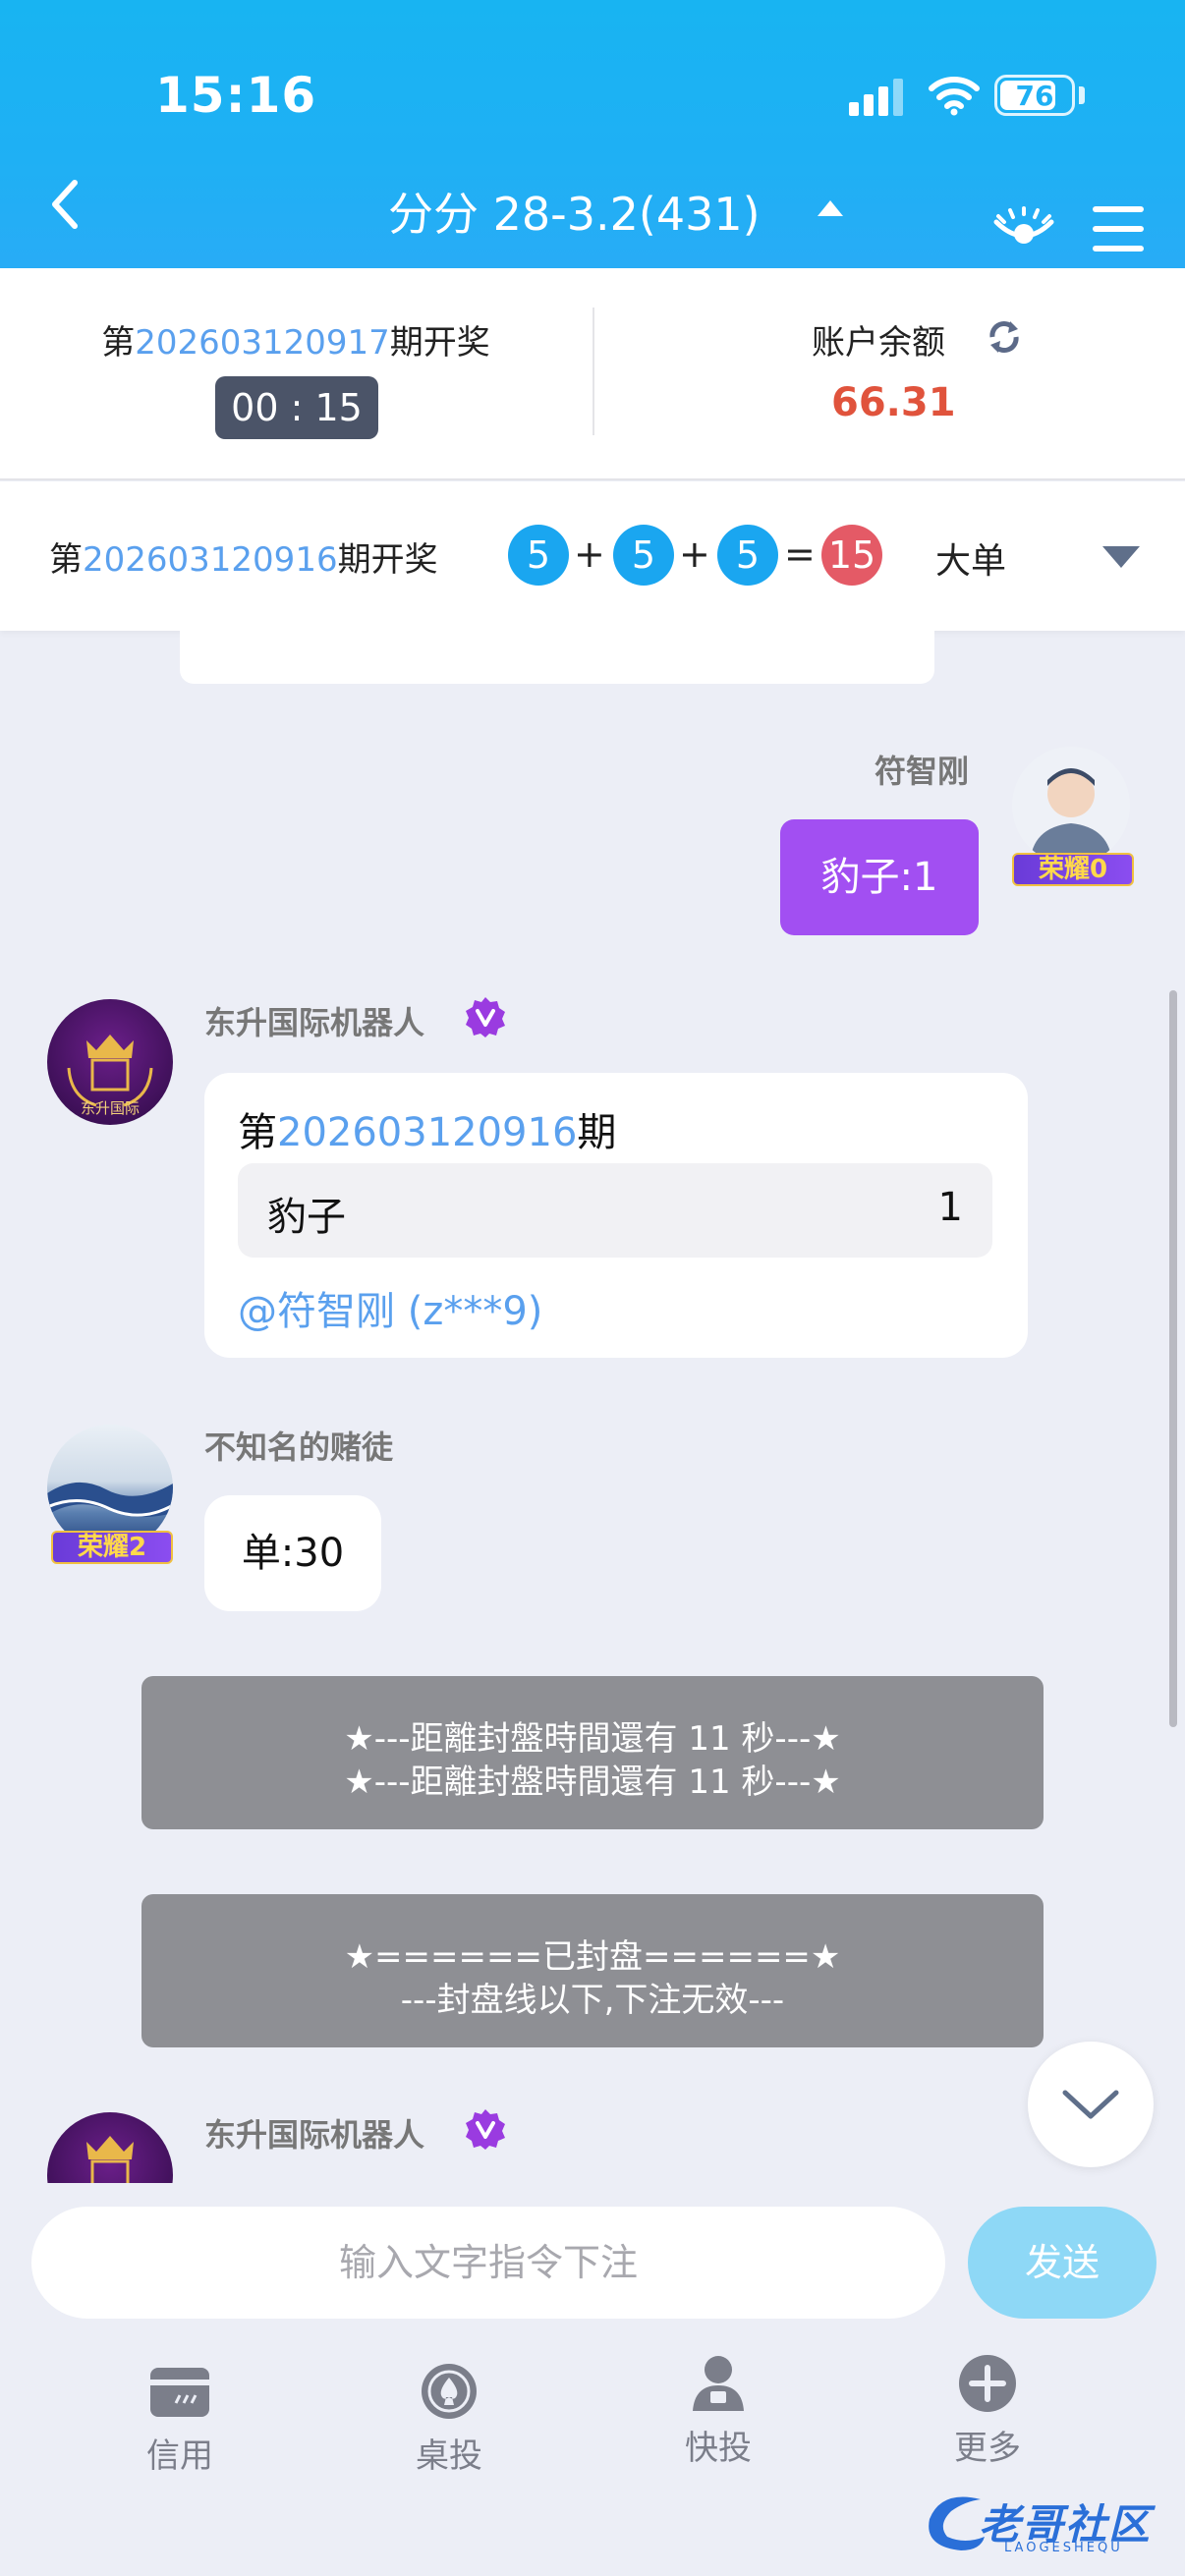  Describe the element at coordinates (390, 1307) in the screenshot. I see `mention-link: @符智刚 (z***9)` at that location.